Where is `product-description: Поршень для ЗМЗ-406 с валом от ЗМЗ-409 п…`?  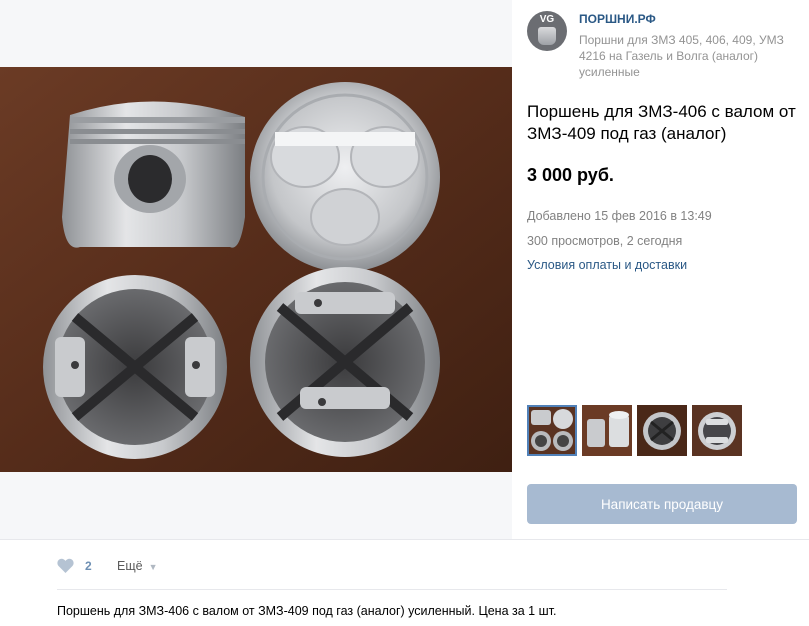 product-description: Поршень для ЗМЗ-406 с валом от ЗМЗ-409 п… is located at coordinates (307, 611).